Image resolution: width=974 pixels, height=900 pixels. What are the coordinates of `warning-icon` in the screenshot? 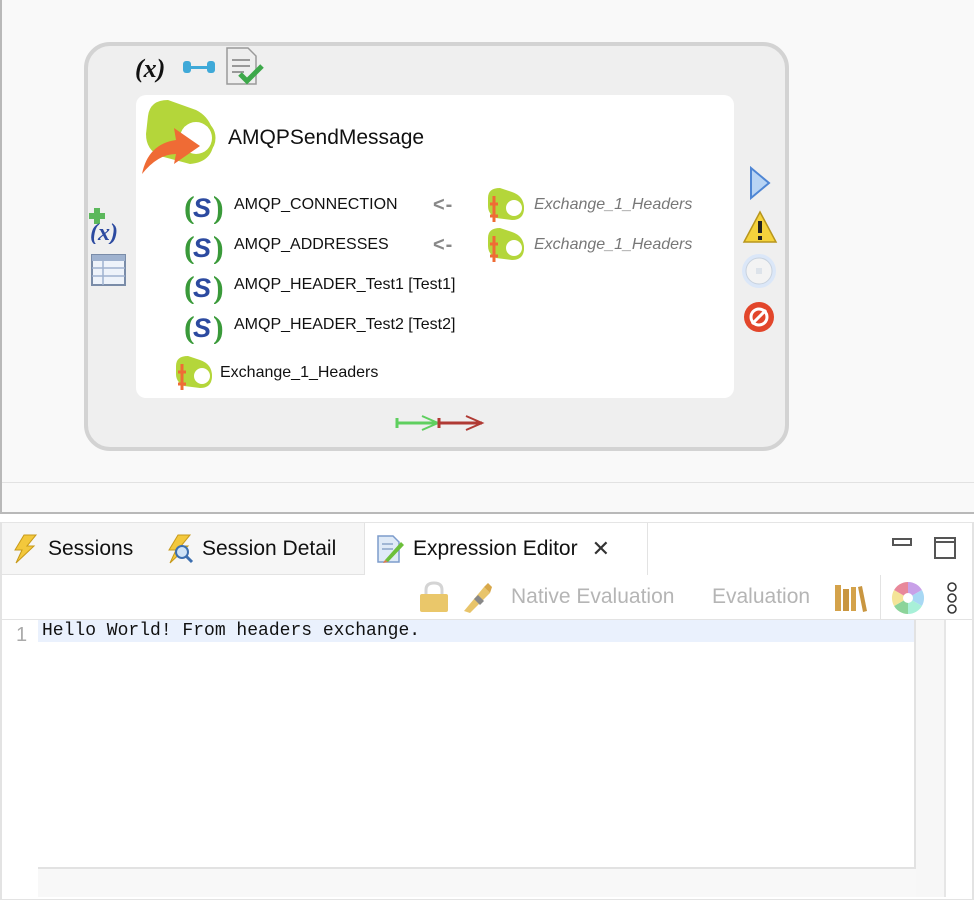 It's located at (760, 227).